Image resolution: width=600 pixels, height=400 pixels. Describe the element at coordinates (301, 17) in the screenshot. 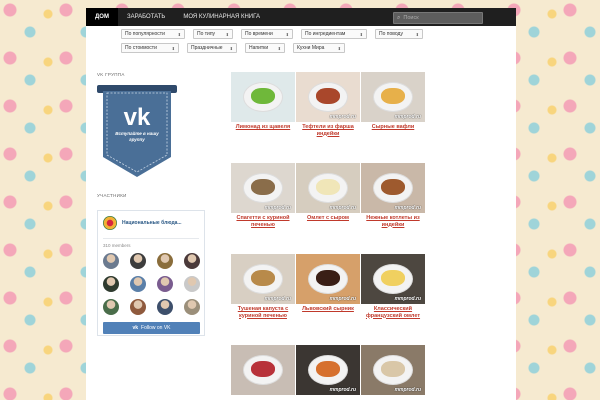

I see `top-navigation-bar: Дом Заработать Моя кулинарная книга ⌕` at that location.